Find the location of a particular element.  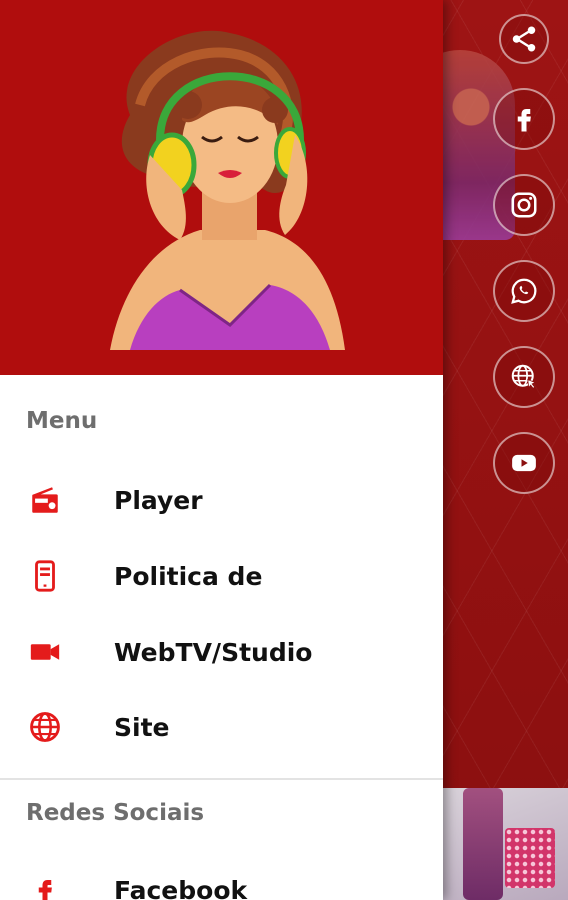

menu-item-label: Player is located at coordinates (158, 500).